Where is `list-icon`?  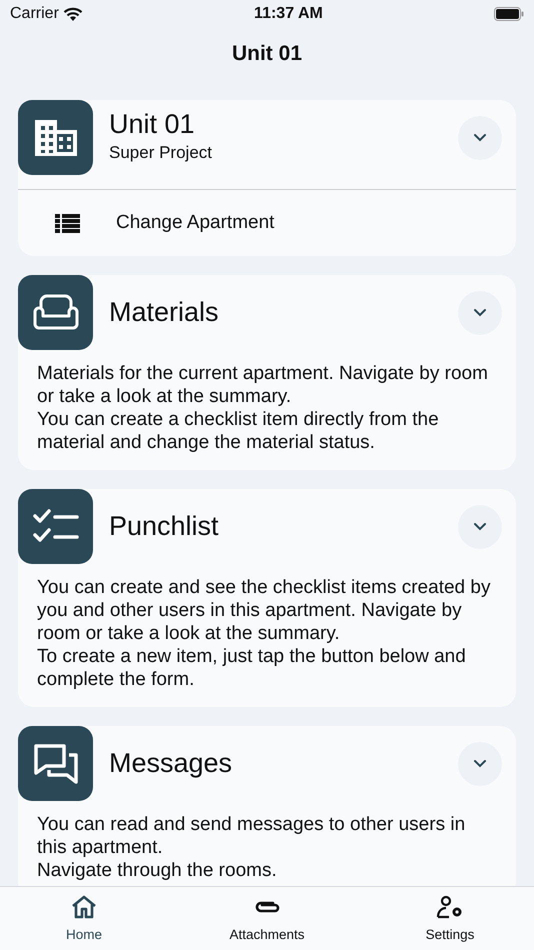
list-icon is located at coordinates (67, 223).